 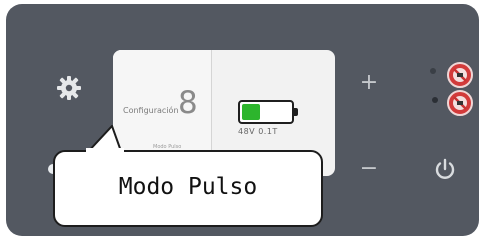 I want to click on callout-joint, so click(x=105, y=151).